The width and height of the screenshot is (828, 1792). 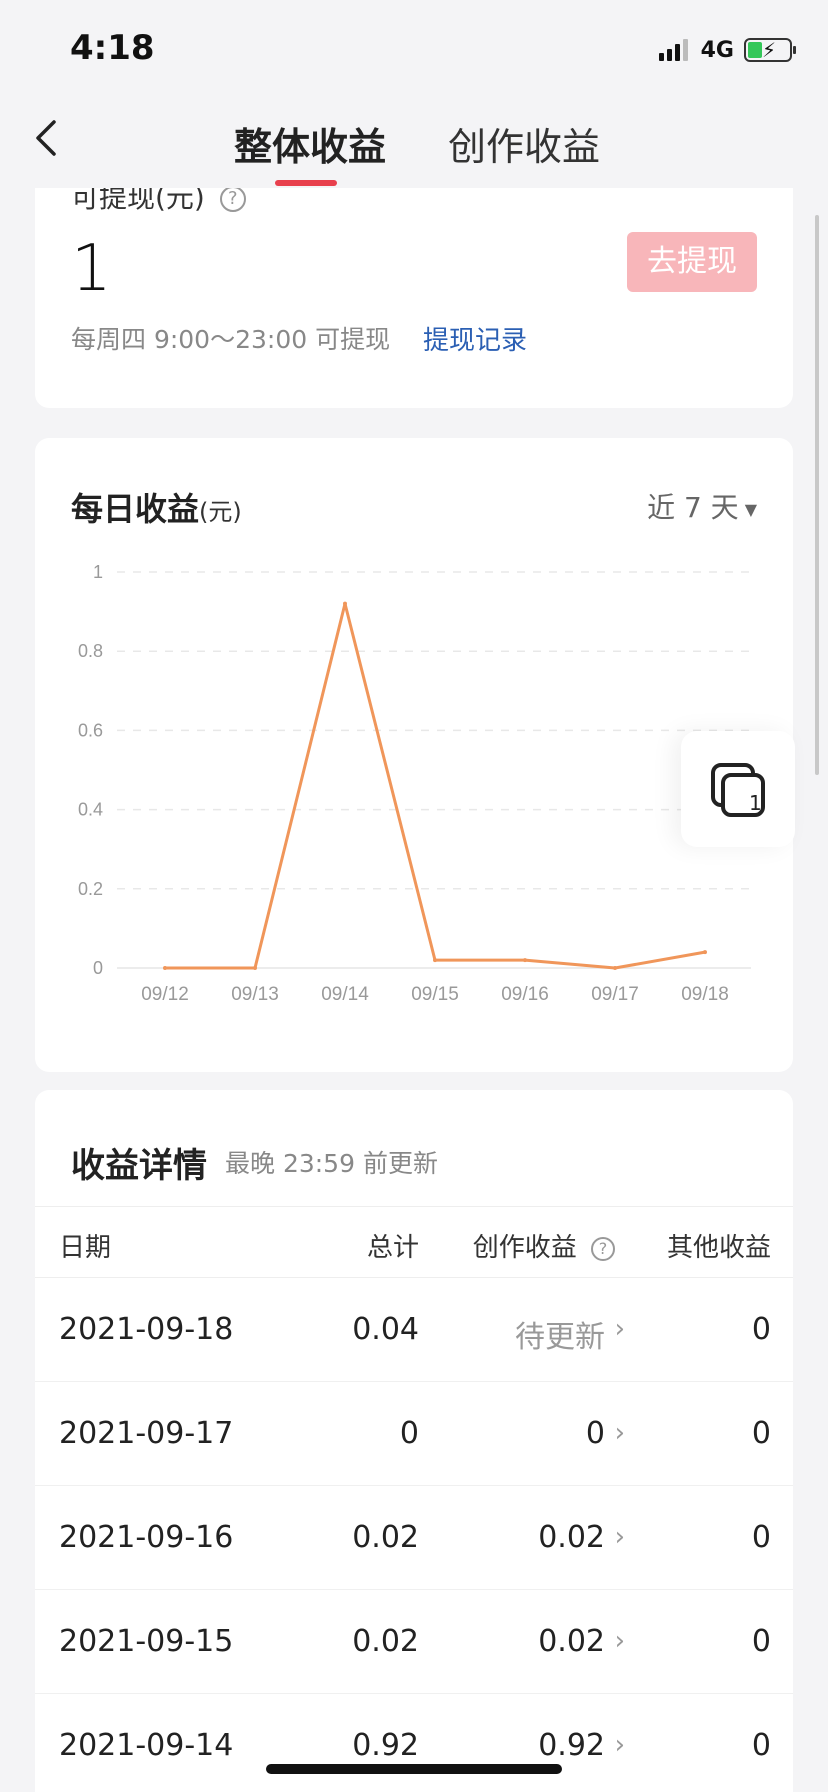 I want to click on back-icon, so click(x=48, y=138).